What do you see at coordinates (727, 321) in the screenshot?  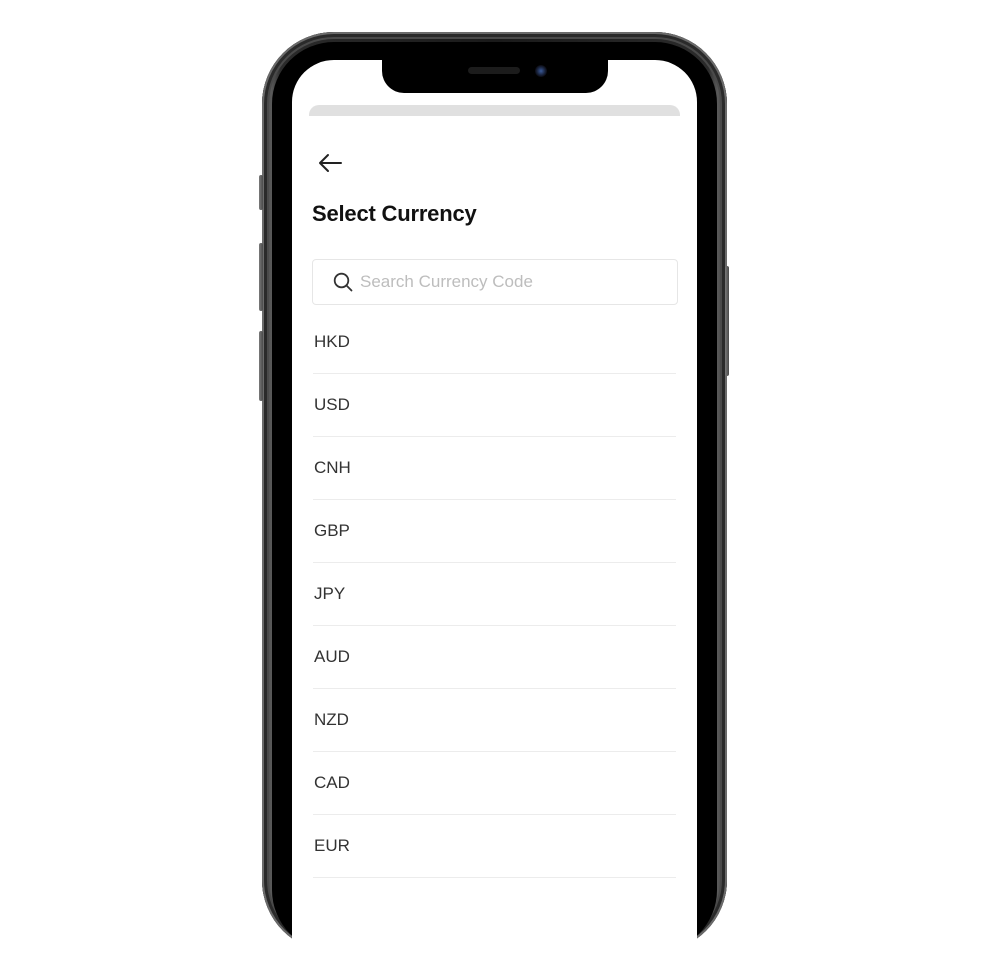 I see `power-button` at bounding box center [727, 321].